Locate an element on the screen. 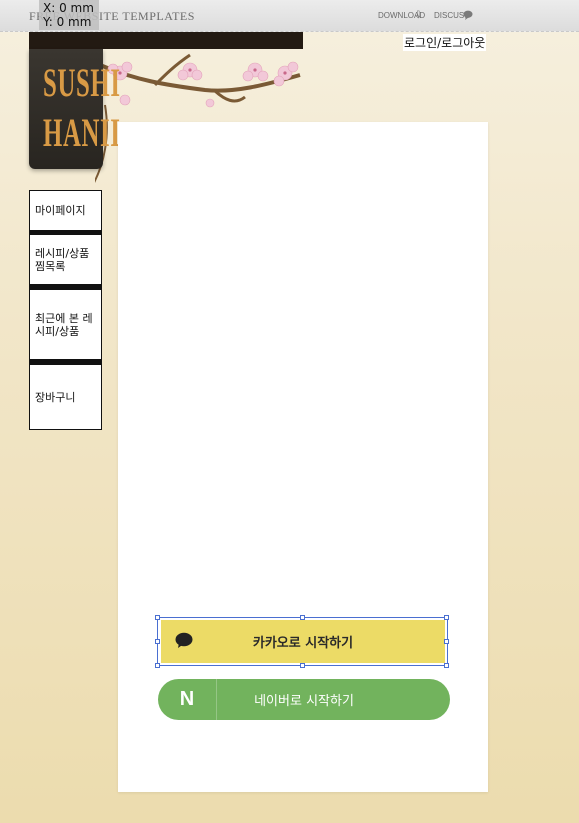 The width and height of the screenshot is (579, 823). sushi-hanii-logo: SUSHI HANII is located at coordinates (75, 109).